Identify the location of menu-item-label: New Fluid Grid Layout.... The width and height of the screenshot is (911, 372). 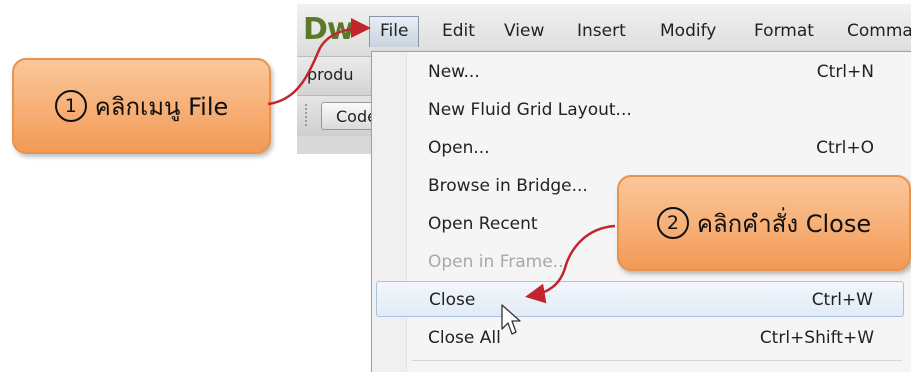
(530, 110).